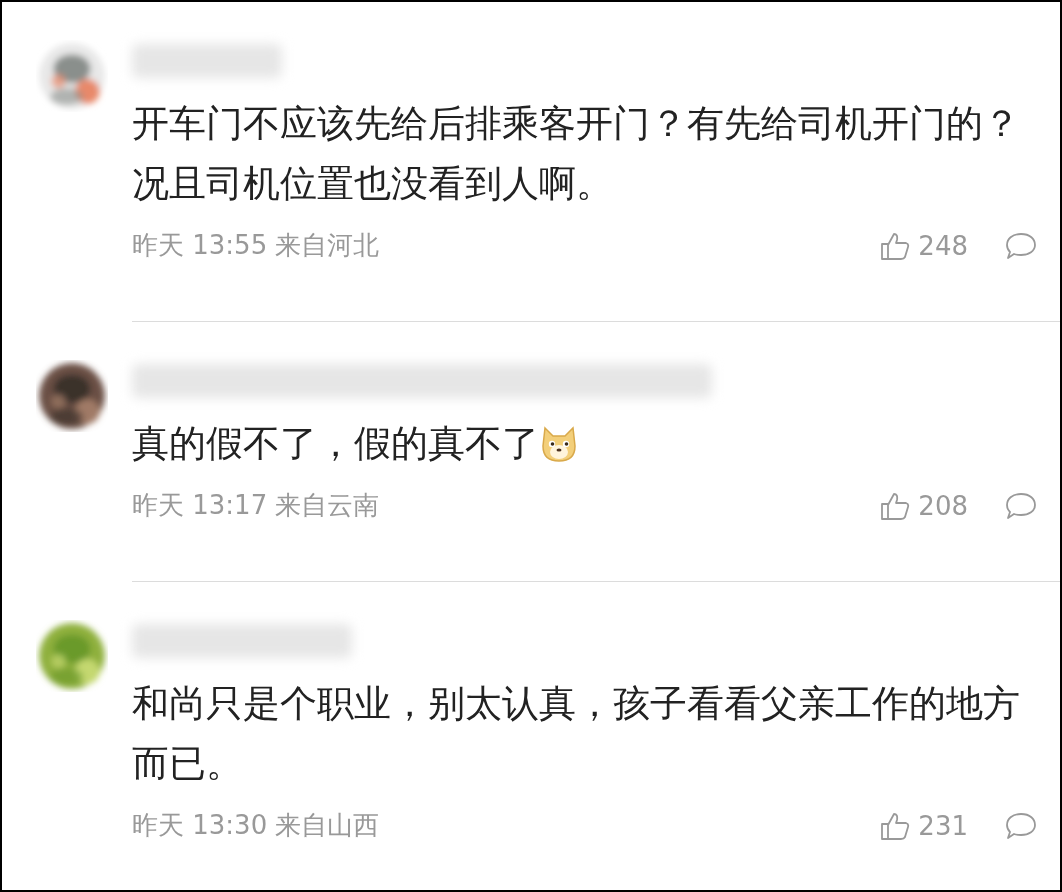 This screenshot has width=1062, height=892. I want to click on like-button: 208, so click(924, 505).